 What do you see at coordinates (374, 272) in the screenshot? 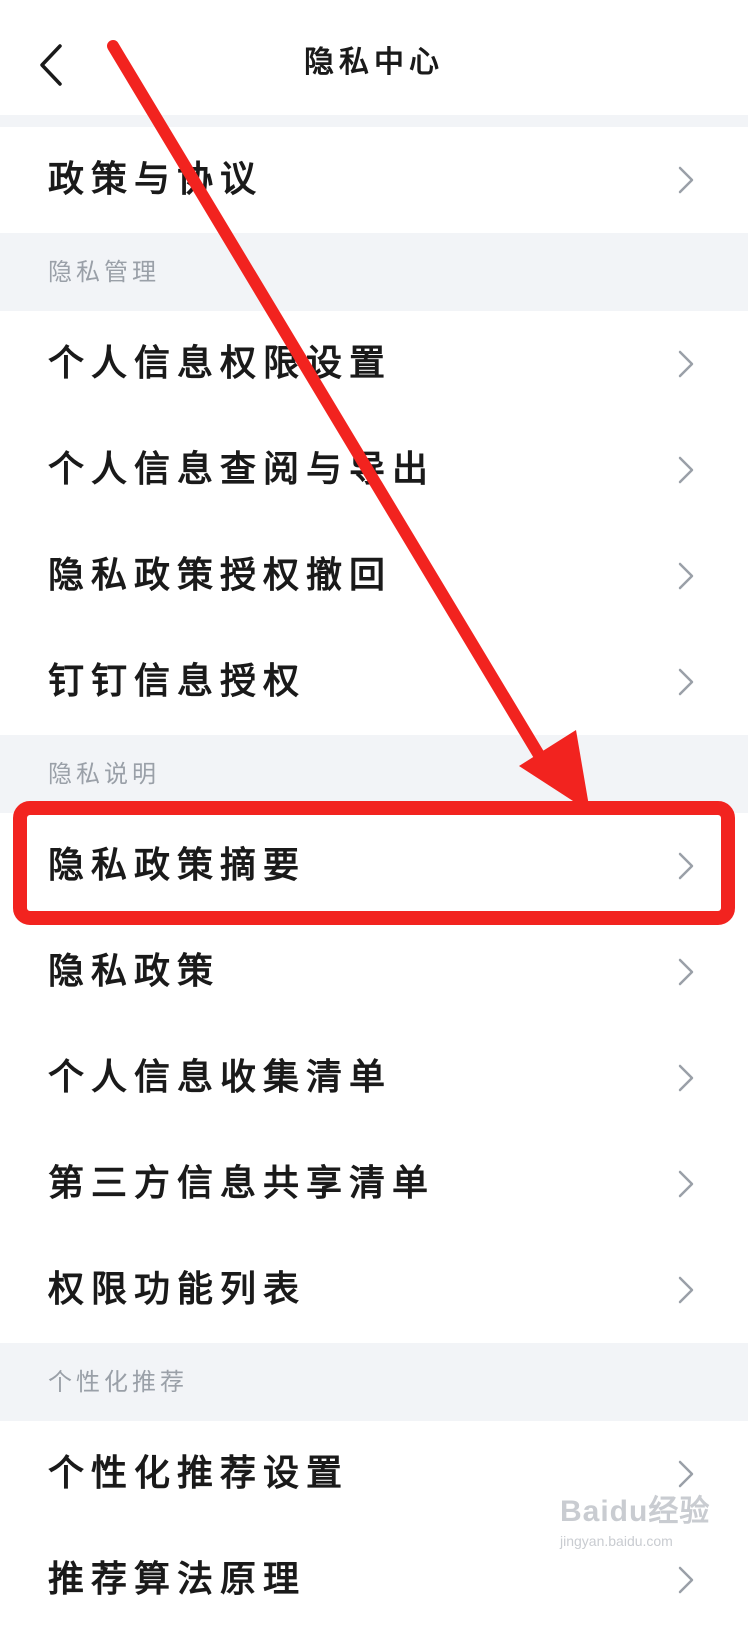
I see `section-header-privacy-management: 隐私管理` at bounding box center [374, 272].